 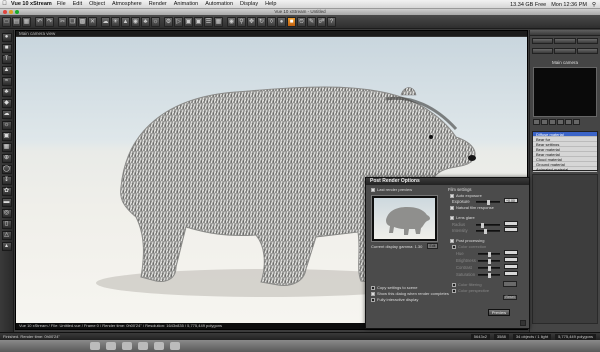 I want to click on camera-rotate-icon, so click(x=544, y=122).